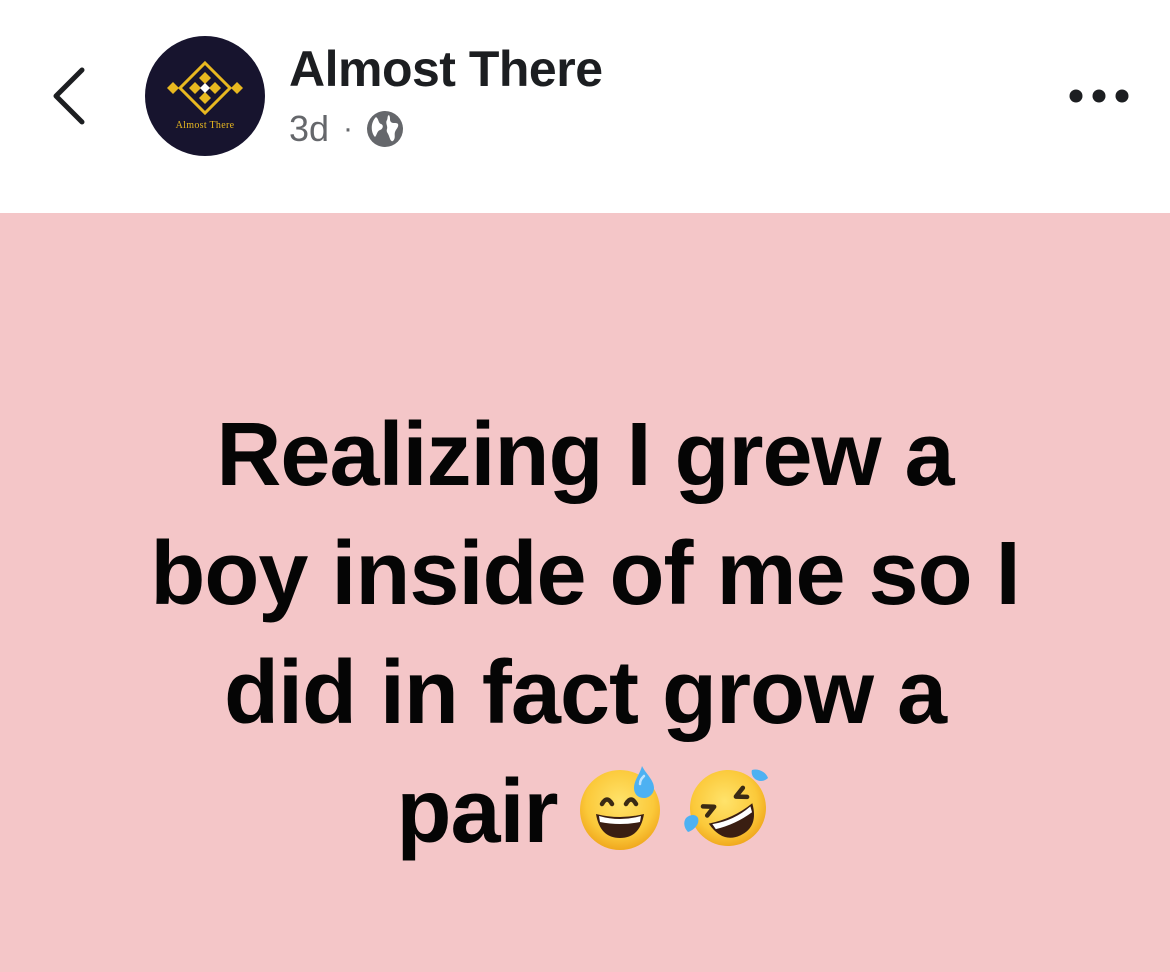  I want to click on ellipsis-icon, so click(1099, 96).